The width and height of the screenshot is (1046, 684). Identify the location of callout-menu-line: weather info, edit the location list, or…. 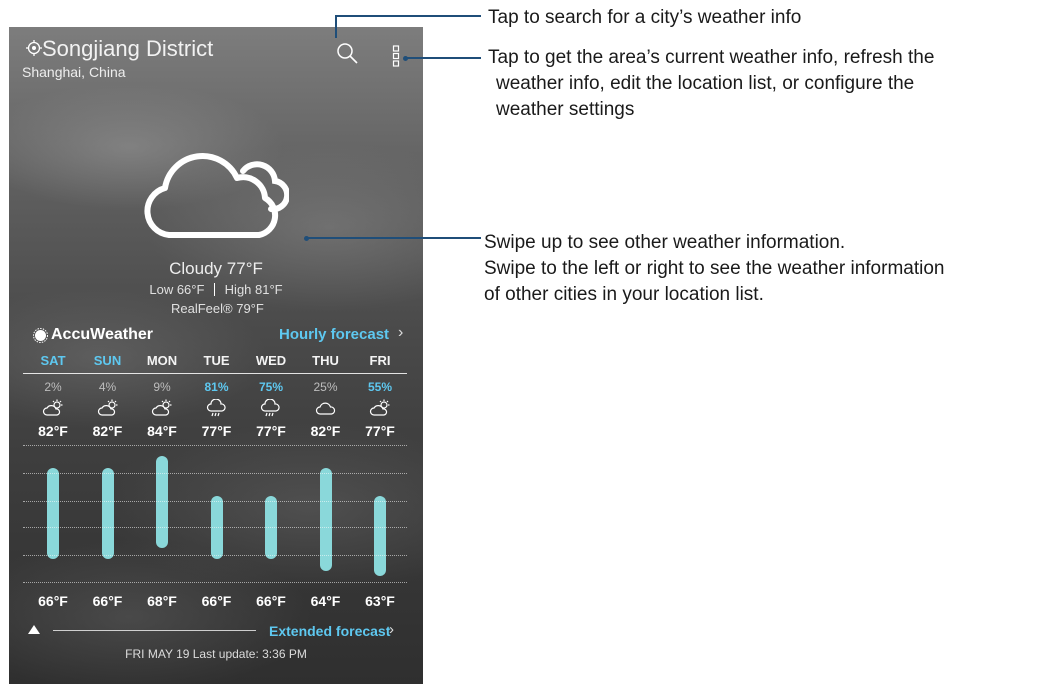
(705, 83).